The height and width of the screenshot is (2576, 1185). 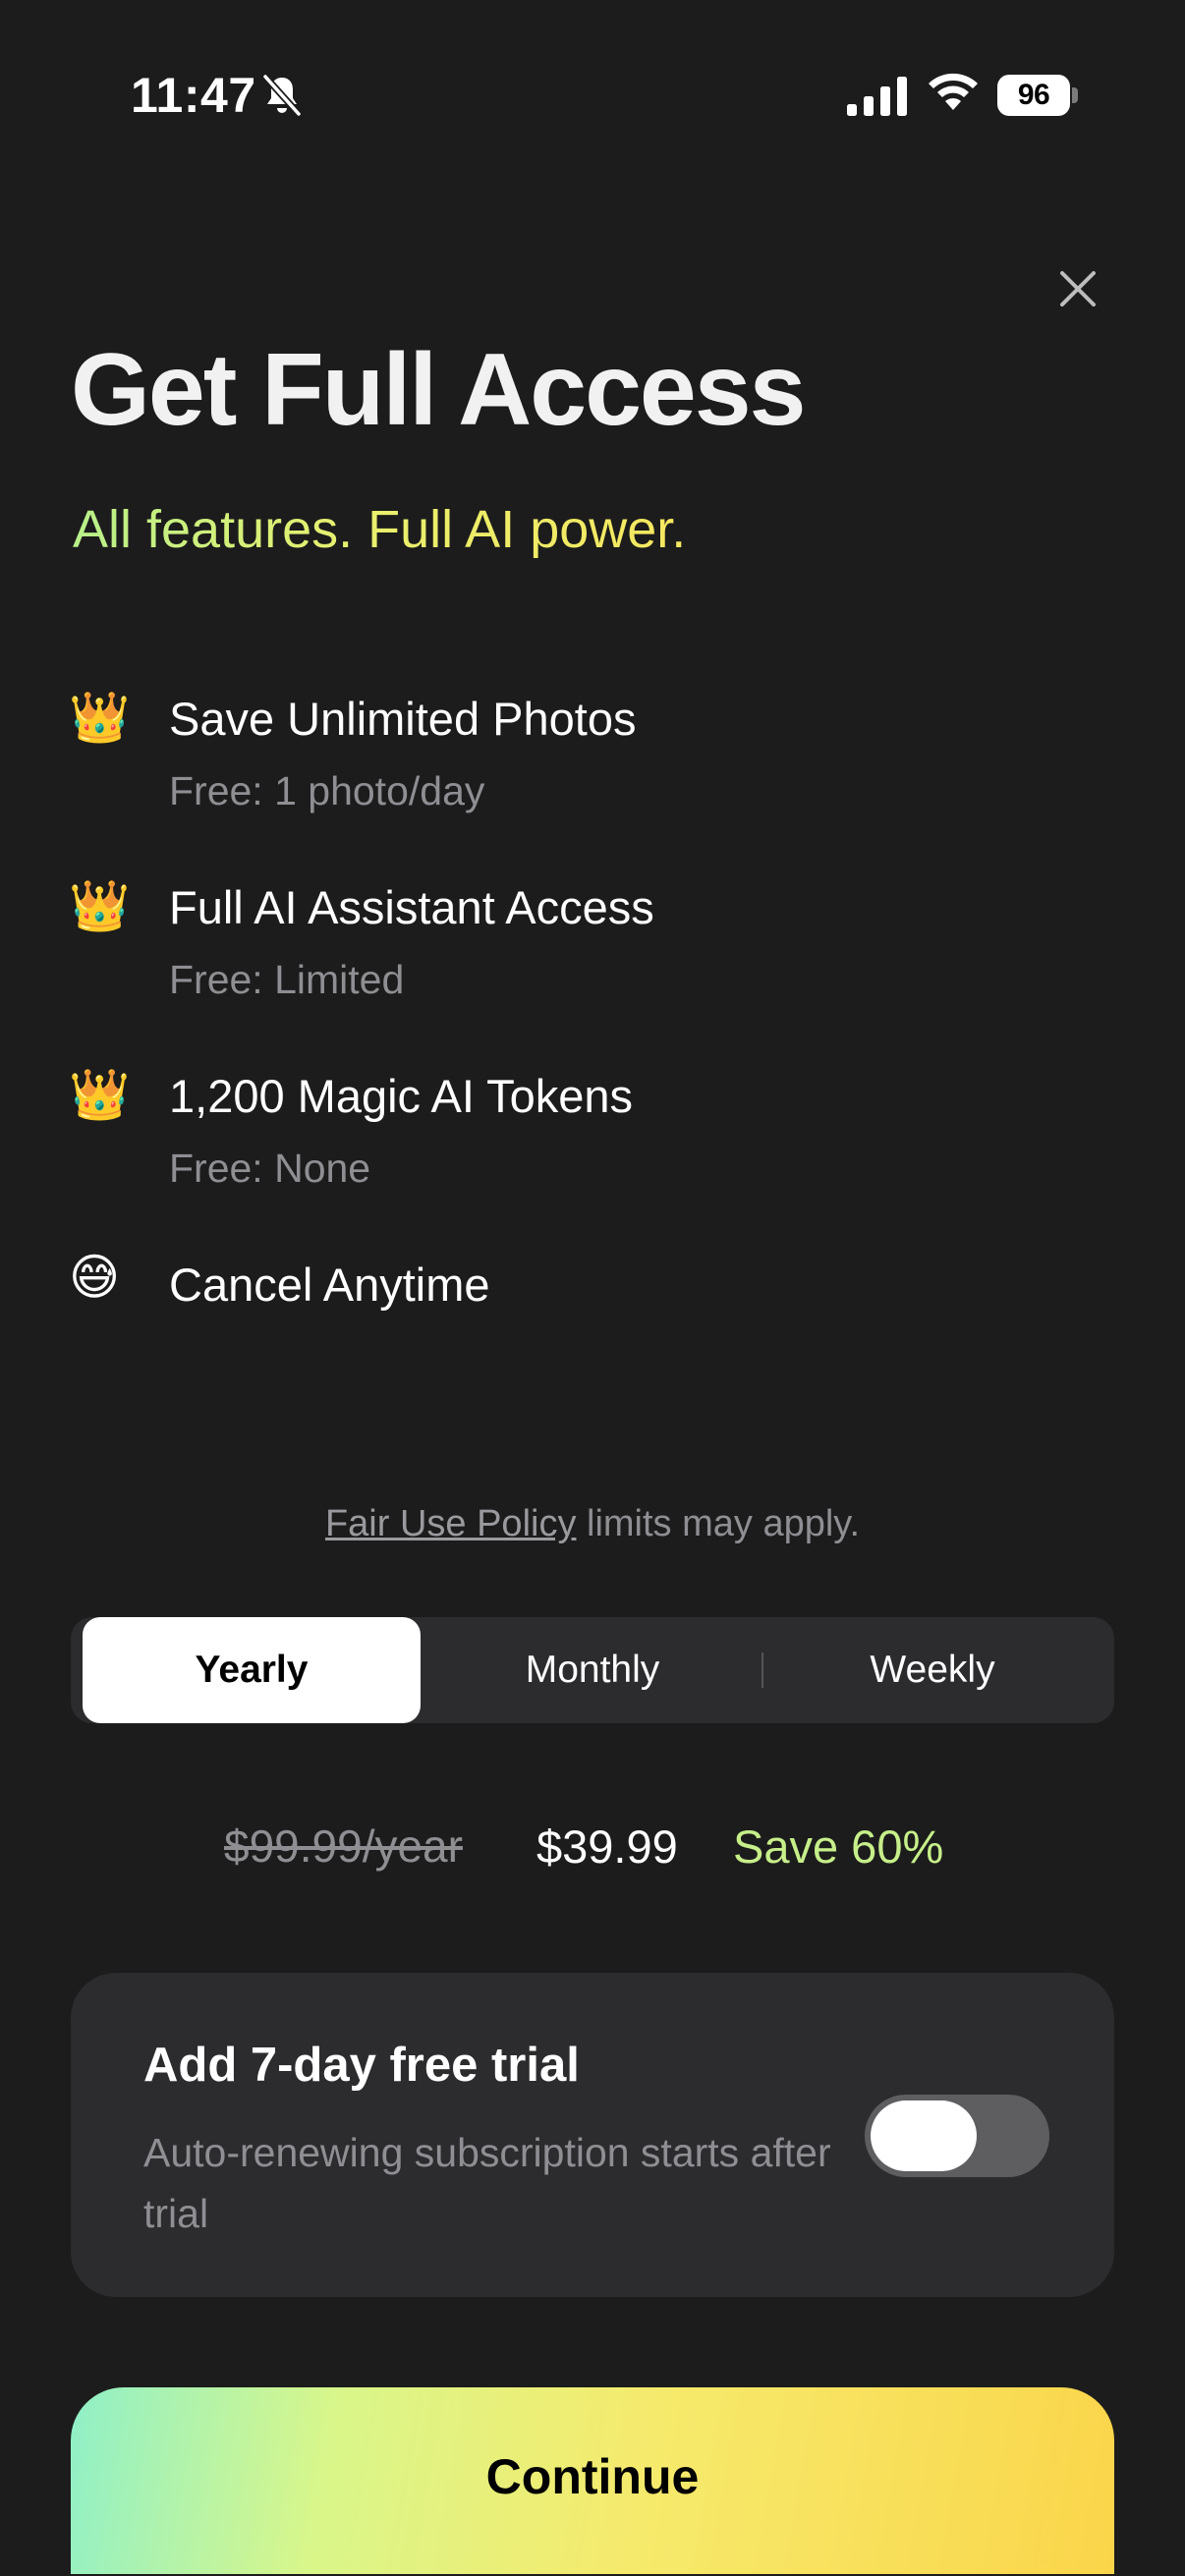 I want to click on page-title: Get Full Access, so click(x=439, y=390).